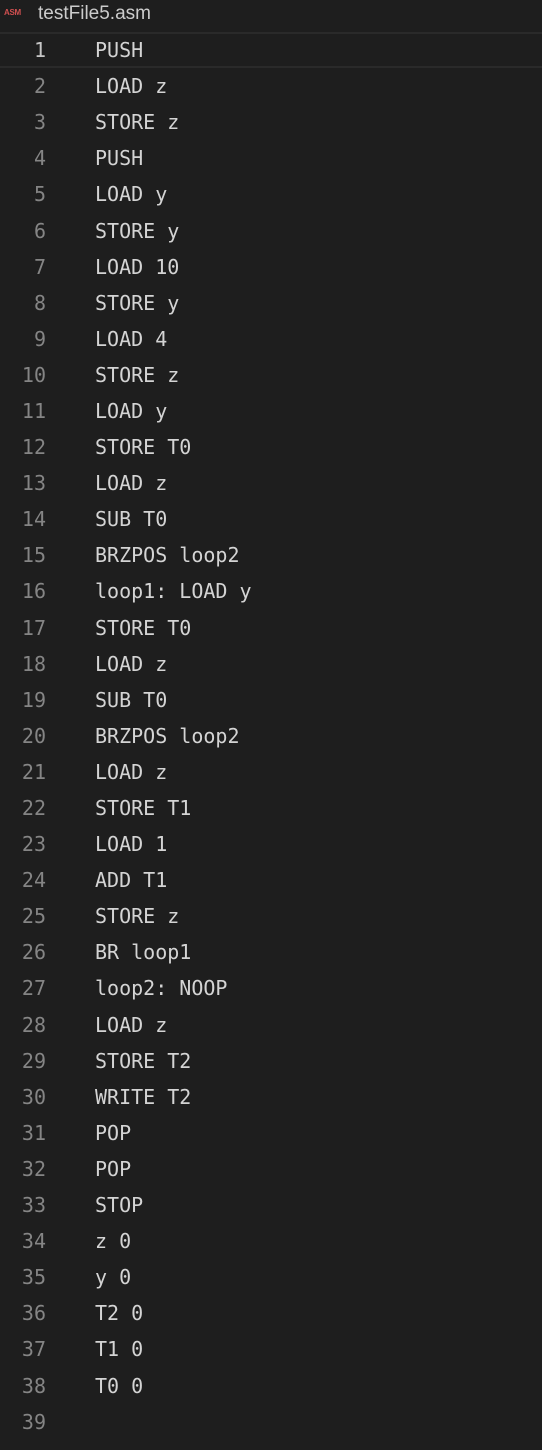 The image size is (542, 1450). Describe the element at coordinates (271, 664) in the screenshot. I see `code-line: 18 LOAD z` at that location.